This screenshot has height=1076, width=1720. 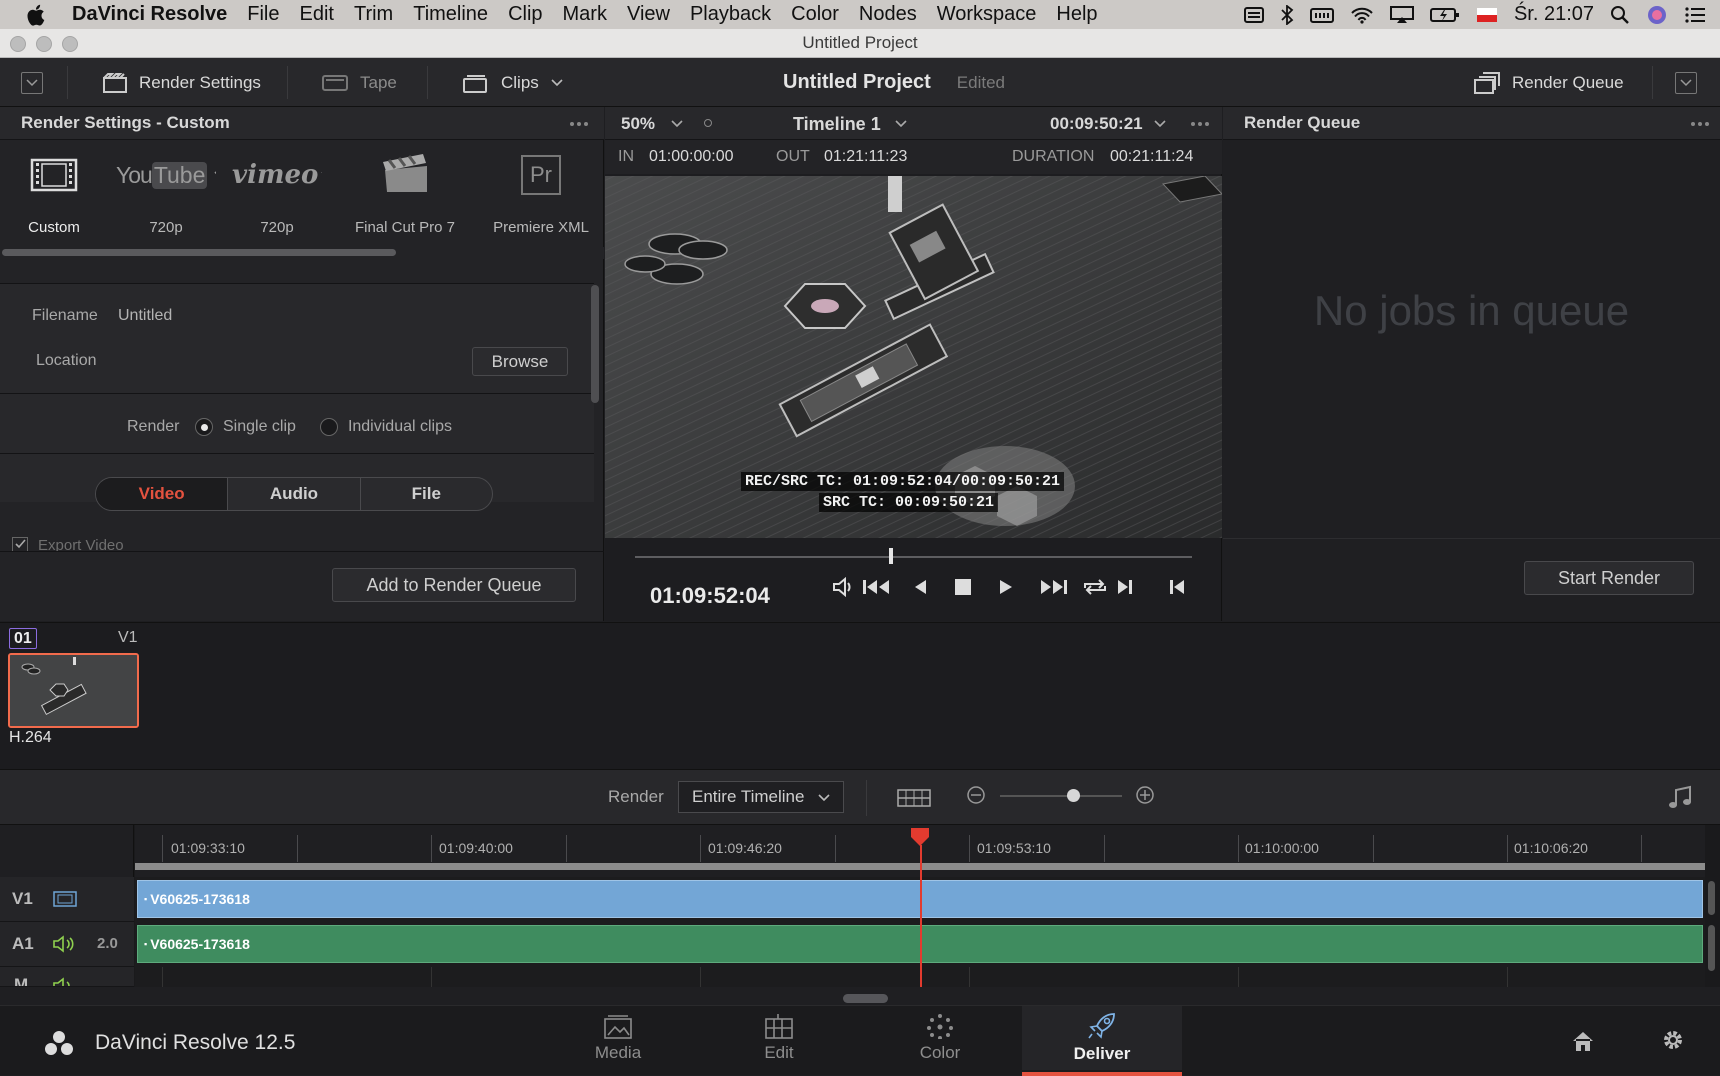 What do you see at coordinates (865, 998) in the screenshot?
I see `timeline-horizontal-scrollbar` at bounding box center [865, 998].